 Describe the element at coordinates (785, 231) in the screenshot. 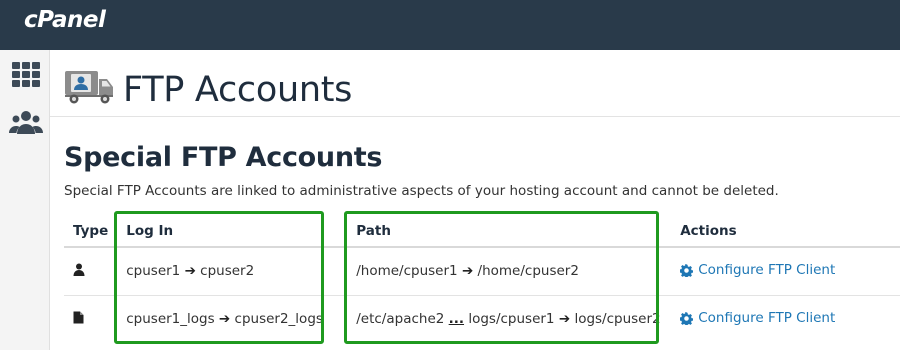

I see `column-header-actions: Actions` at that location.